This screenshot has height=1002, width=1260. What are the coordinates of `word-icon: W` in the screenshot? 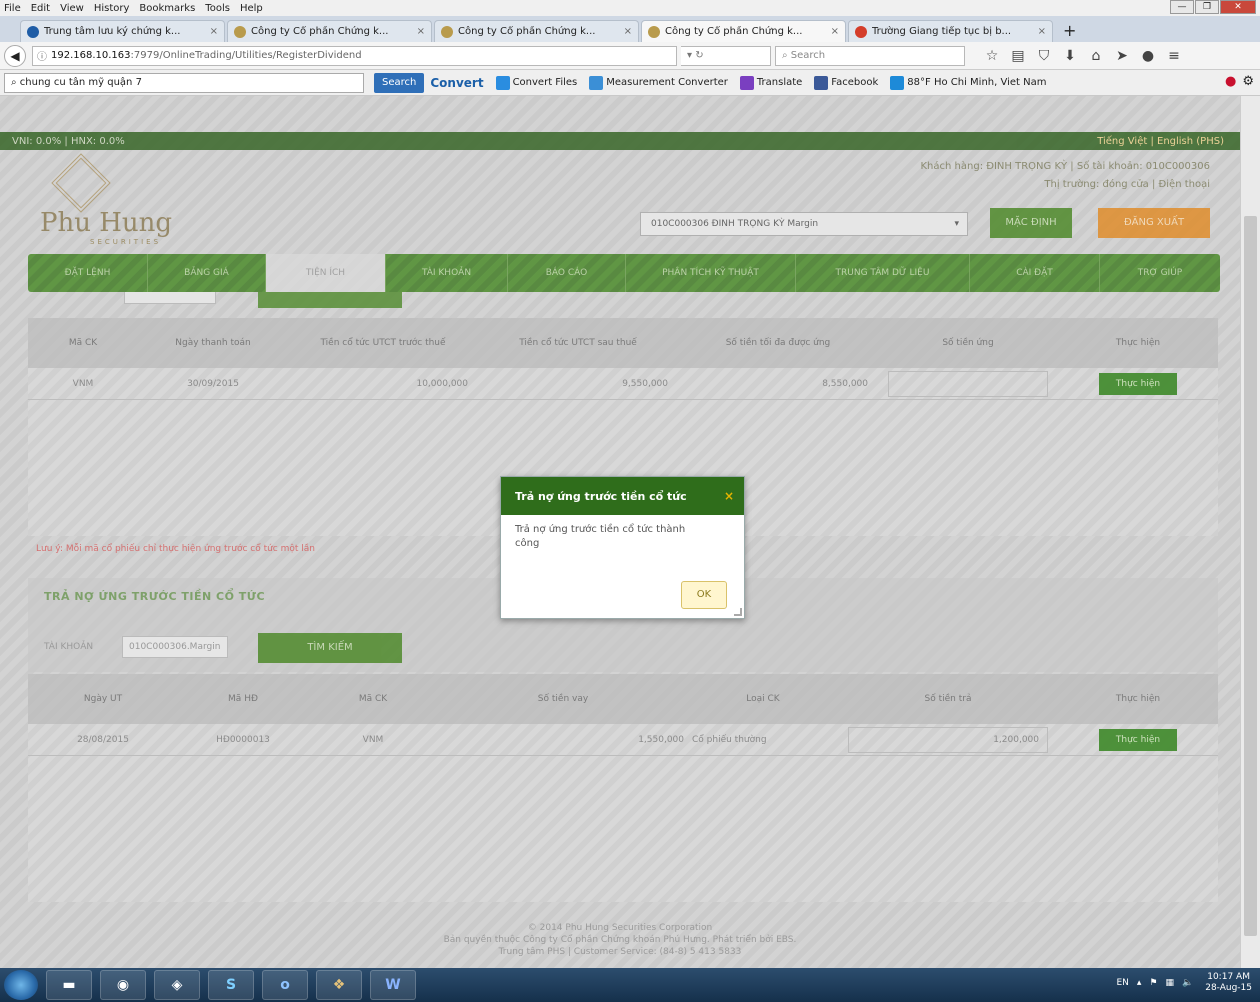 It's located at (393, 985).